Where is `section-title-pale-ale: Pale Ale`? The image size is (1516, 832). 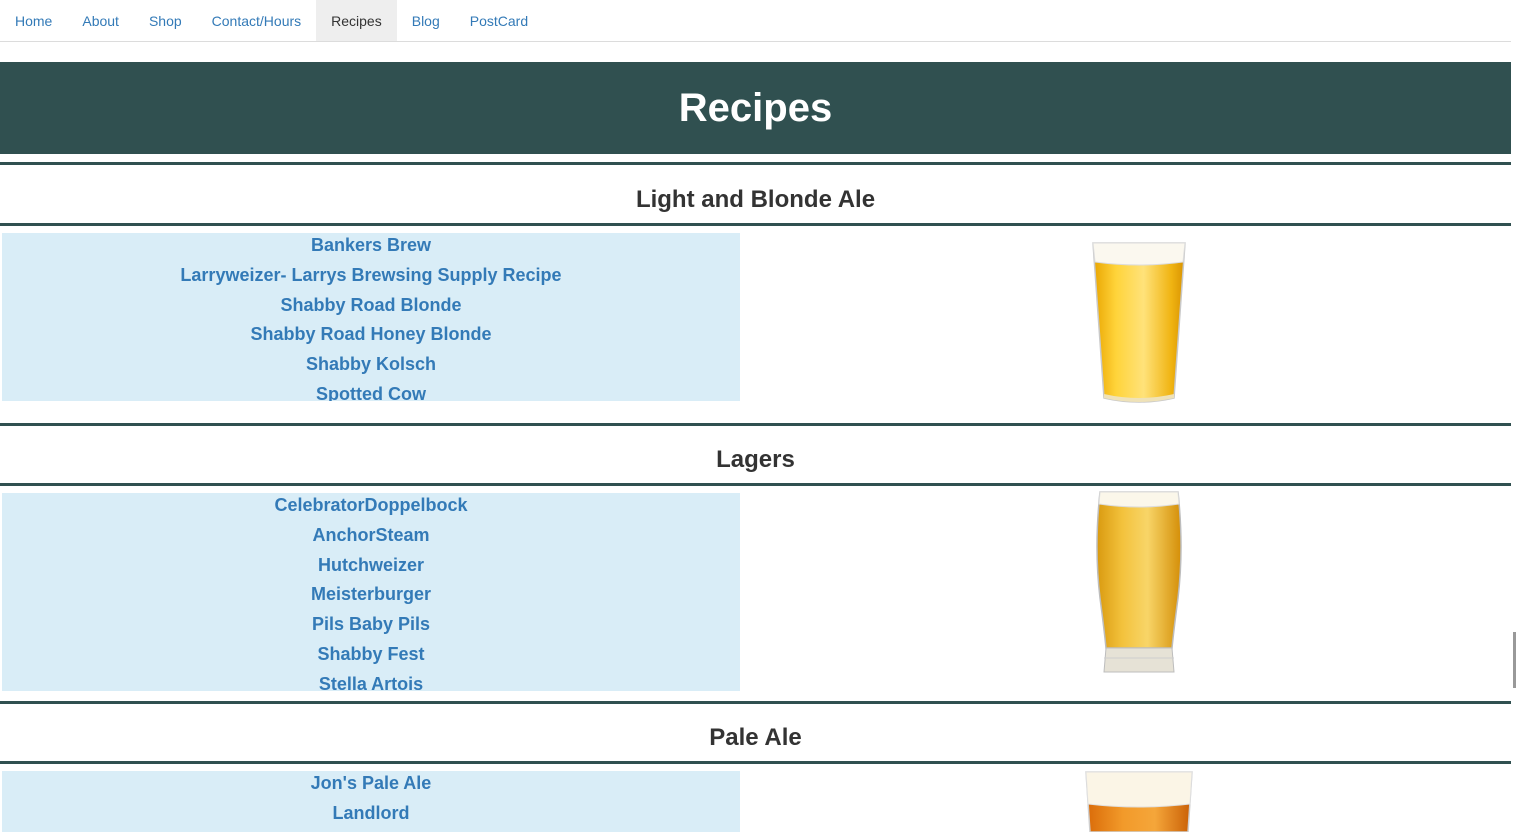
section-title-pale-ale: Pale Ale is located at coordinates (755, 737).